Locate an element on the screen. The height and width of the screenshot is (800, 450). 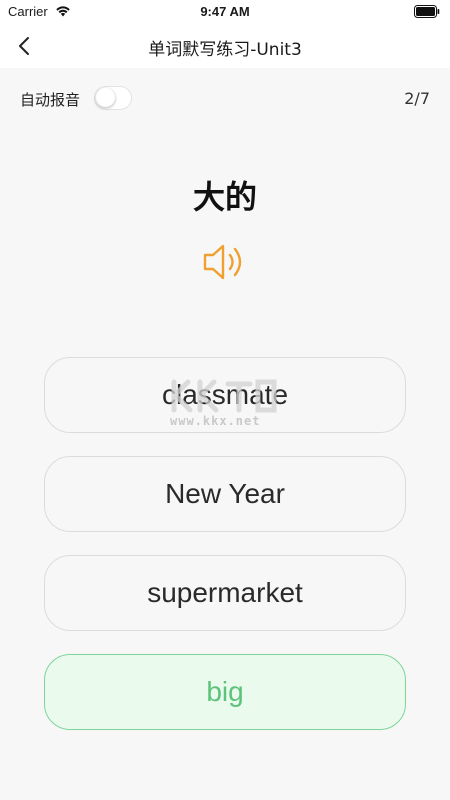
progress-counter: 2/7 is located at coordinates (417, 98).